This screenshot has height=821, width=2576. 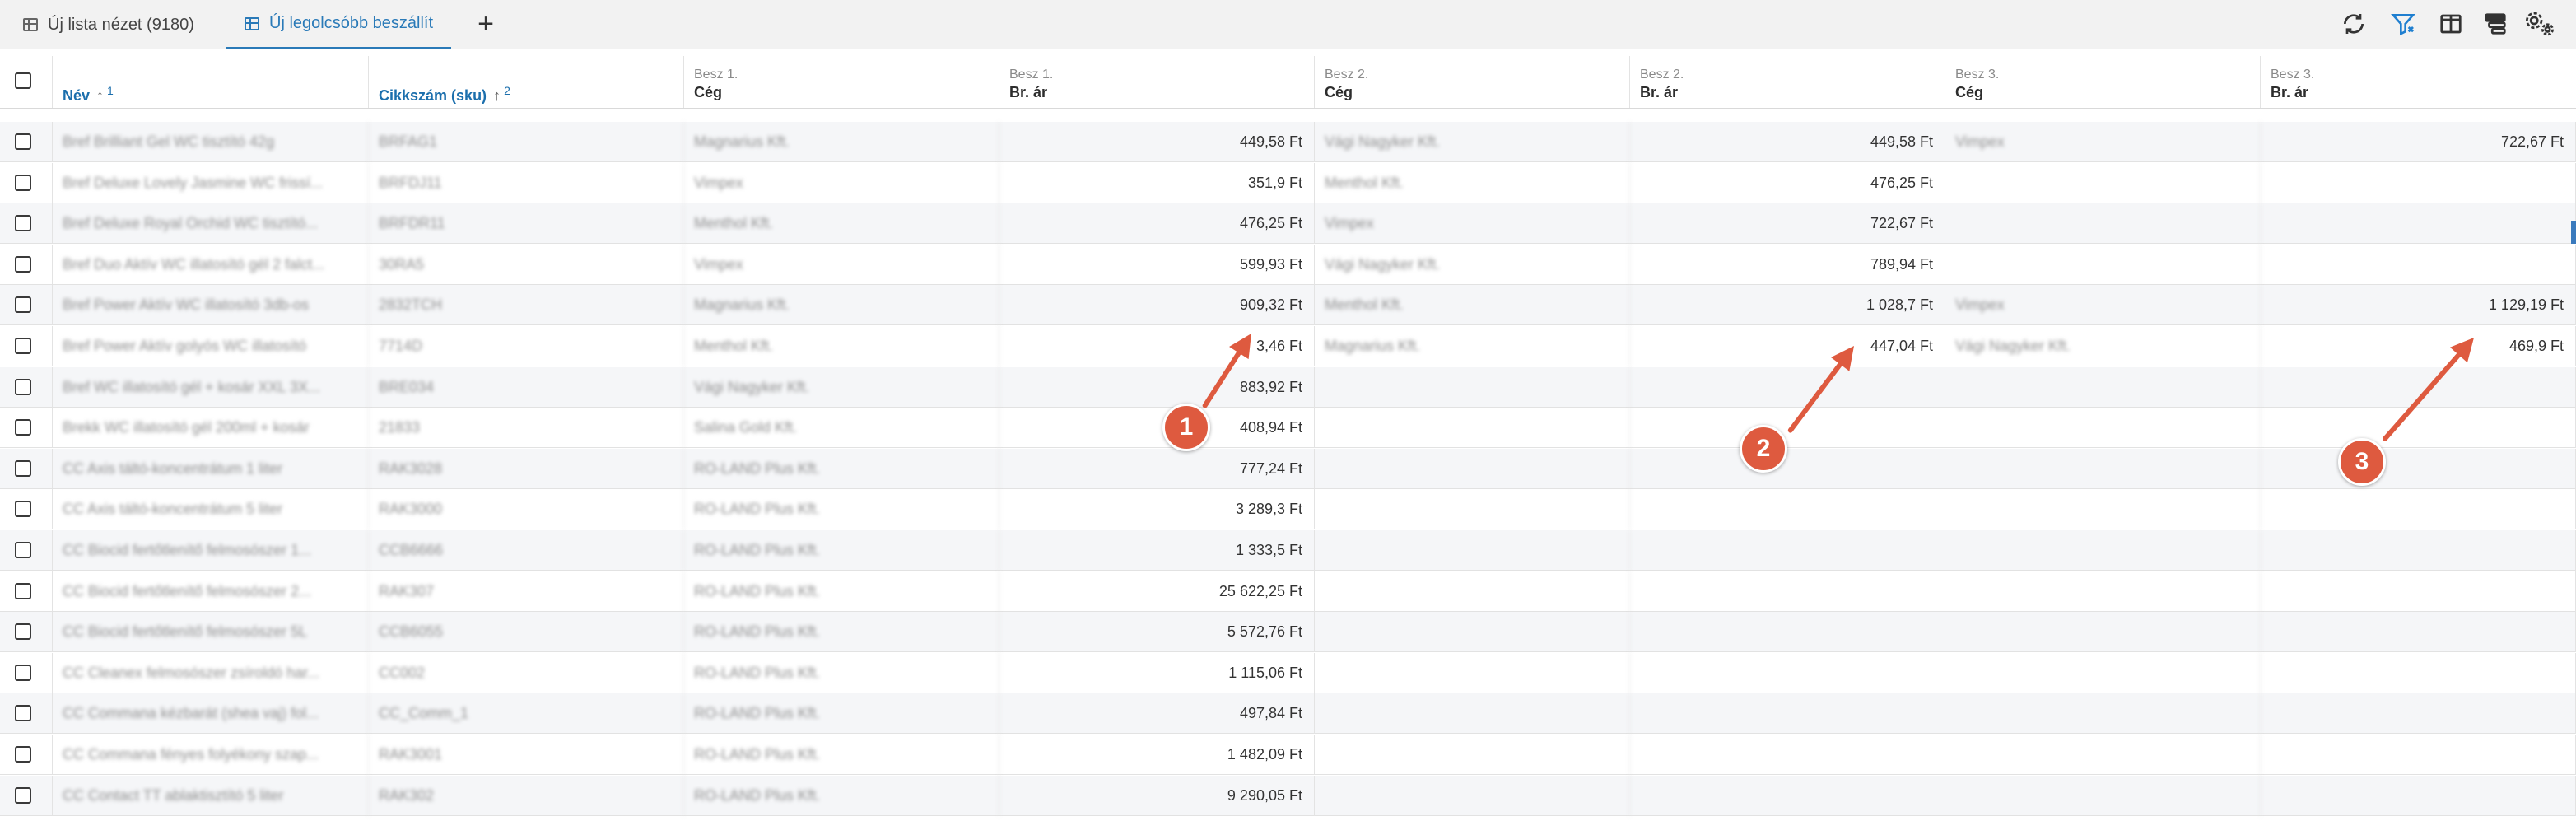 What do you see at coordinates (211, 632) in the screenshot?
I see `cell-name: CC Biocid fertőtlenítő felmosószer 5L` at bounding box center [211, 632].